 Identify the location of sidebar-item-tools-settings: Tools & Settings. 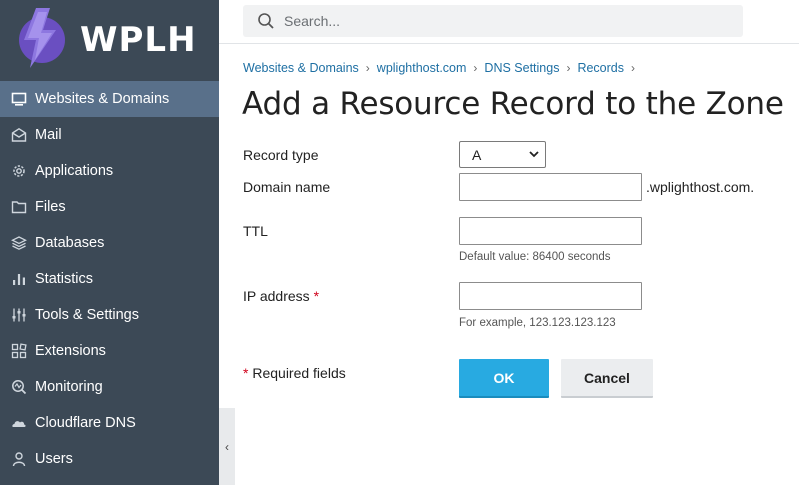
(109, 315).